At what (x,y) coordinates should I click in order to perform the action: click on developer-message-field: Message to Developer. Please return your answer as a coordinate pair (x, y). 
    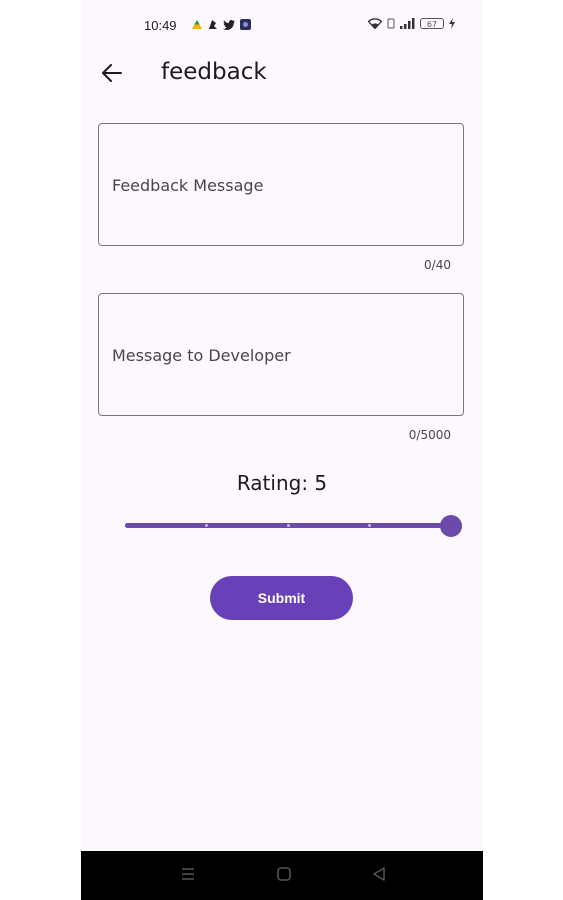
    Looking at the image, I should click on (281, 354).